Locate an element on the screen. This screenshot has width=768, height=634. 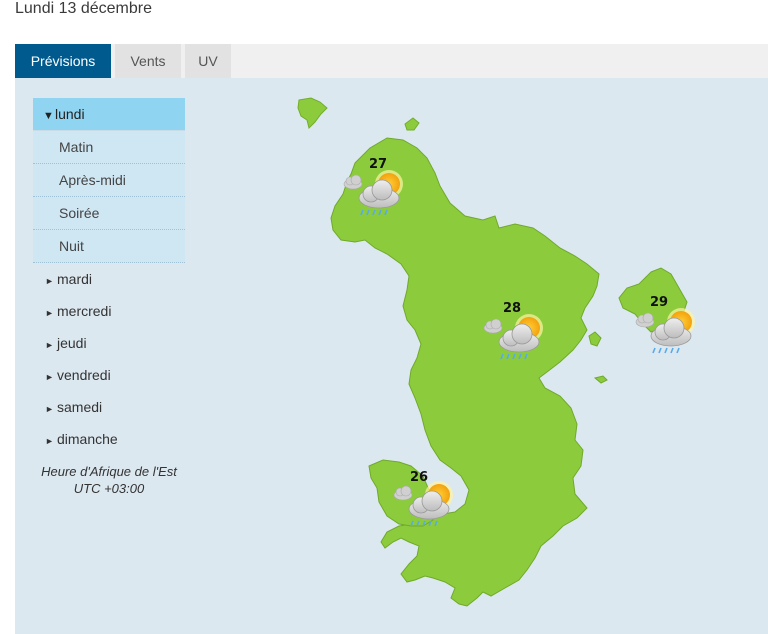
timezone-name: Heure d'Afrique de l'Est is located at coordinates (109, 471).